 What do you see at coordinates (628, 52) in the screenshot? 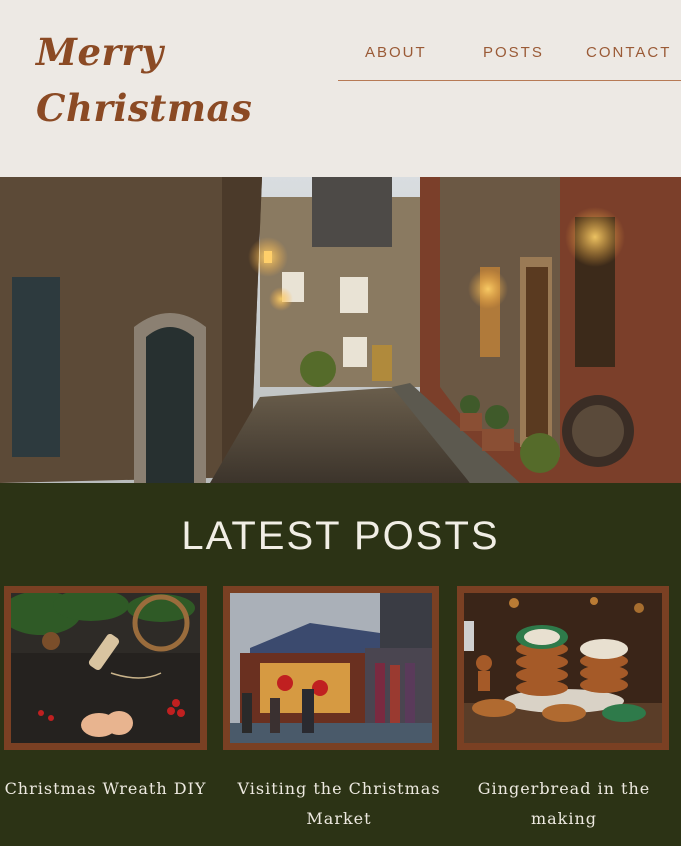
I see `nav-link-contact: CONTACT` at bounding box center [628, 52].